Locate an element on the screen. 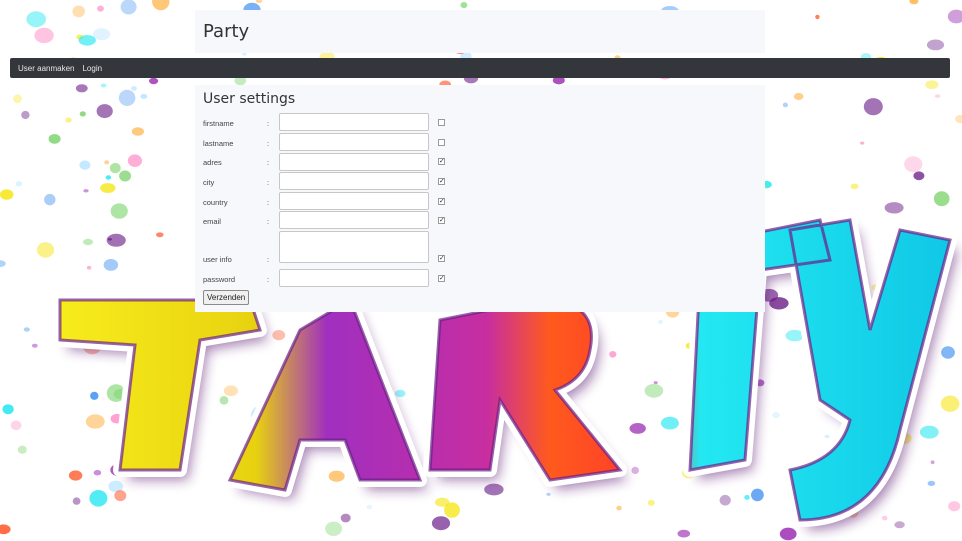 The width and height of the screenshot is (962, 541). firstname-input is located at coordinates (354, 122).